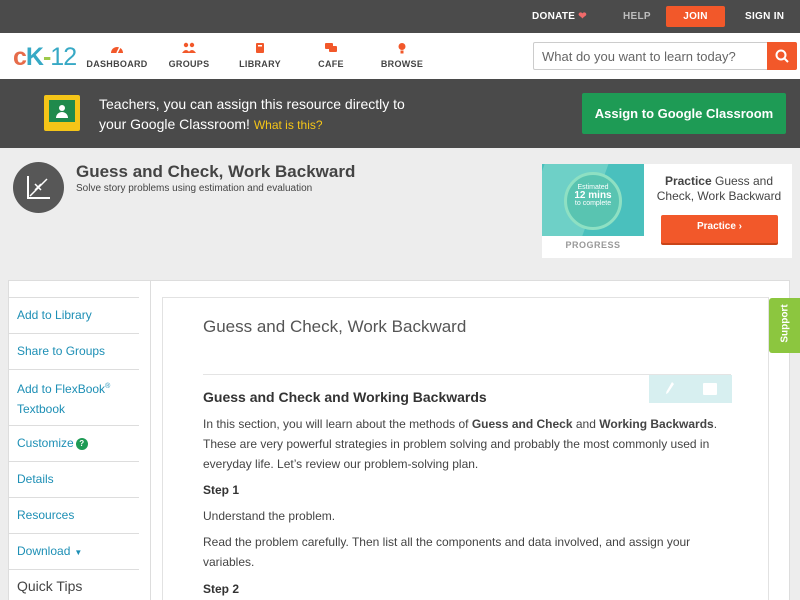  What do you see at coordinates (335, 326) in the screenshot?
I see `article-heading: Guess and Check, Work Backward` at bounding box center [335, 326].